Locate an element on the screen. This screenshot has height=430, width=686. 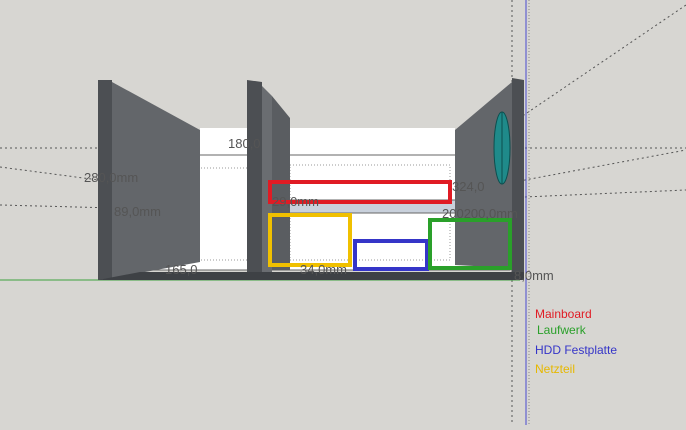
legend-hdd: HDD Festplatte is located at coordinates (576, 350).